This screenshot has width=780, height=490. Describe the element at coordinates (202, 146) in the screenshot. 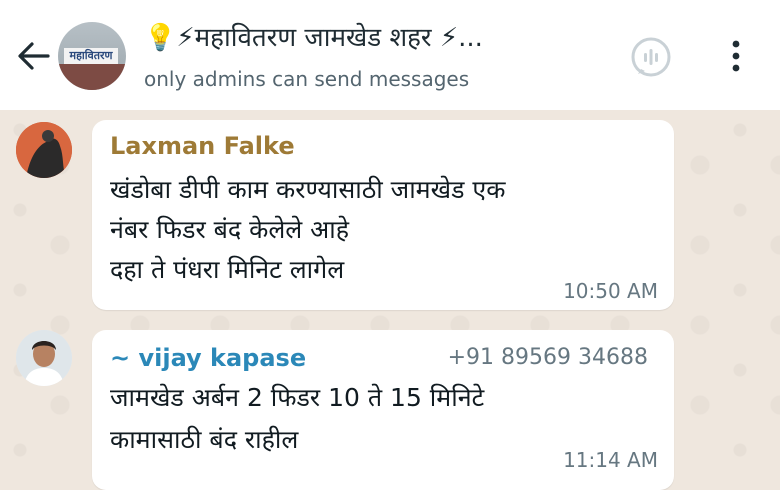

I see `message-sender: Laxman Falke` at that location.